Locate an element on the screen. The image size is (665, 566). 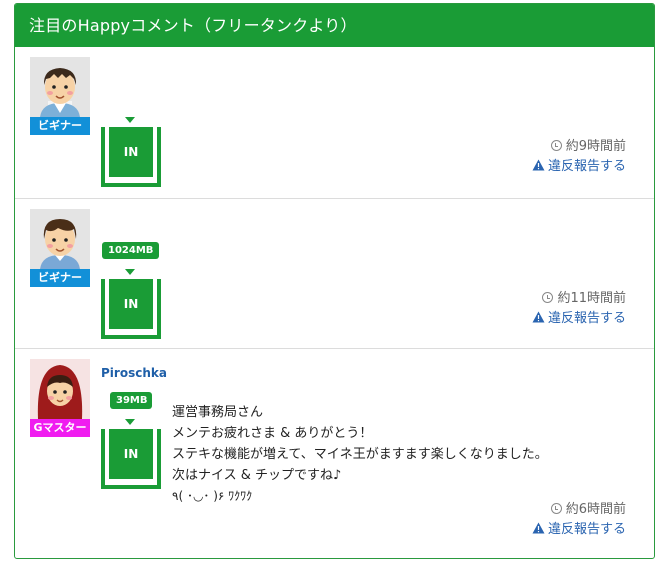
beginner-boy-avatar-icon is located at coordinates (60, 239).